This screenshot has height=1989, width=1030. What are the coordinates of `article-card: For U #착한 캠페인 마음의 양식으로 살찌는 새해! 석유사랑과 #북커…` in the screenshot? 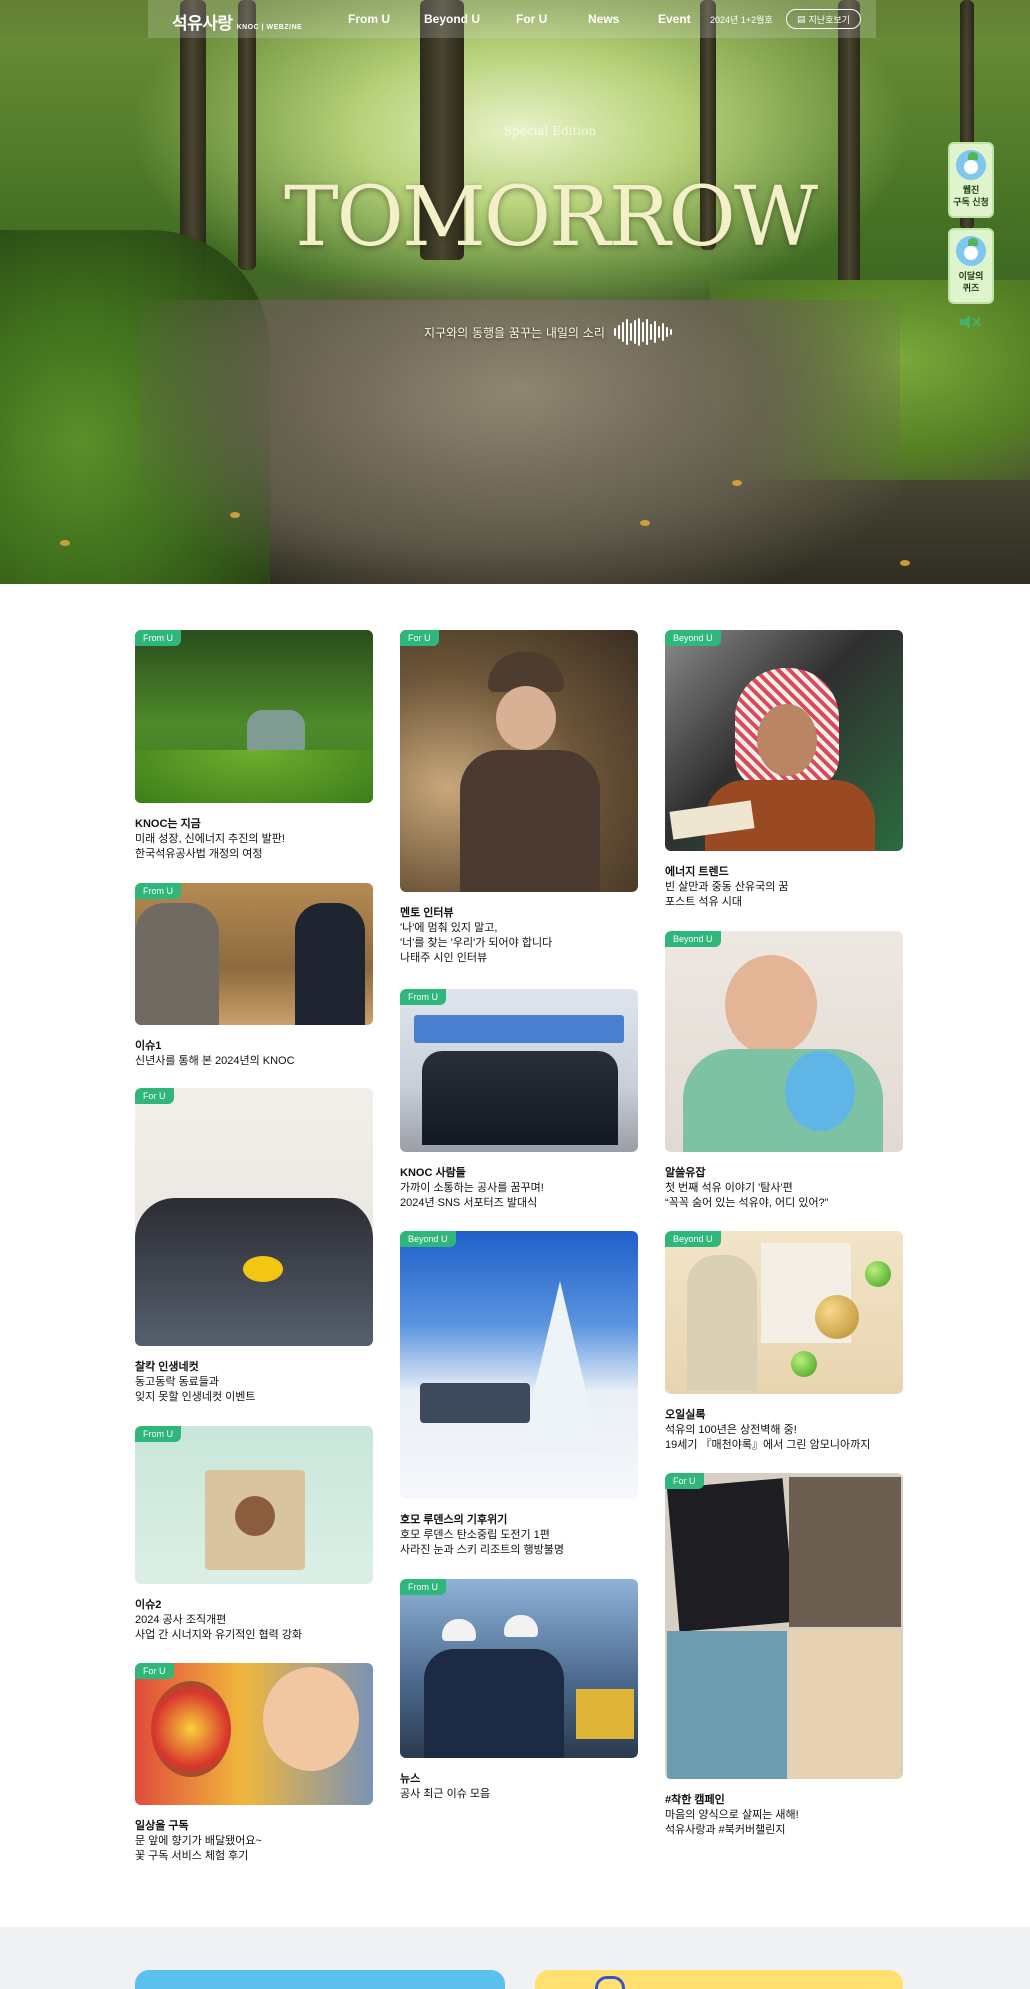 It's located at (784, 1655).